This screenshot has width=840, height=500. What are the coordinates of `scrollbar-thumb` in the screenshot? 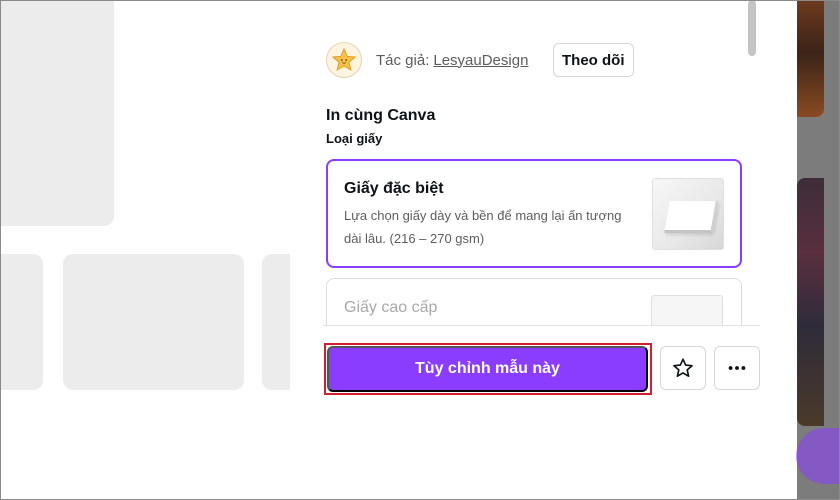 It's located at (752, 28).